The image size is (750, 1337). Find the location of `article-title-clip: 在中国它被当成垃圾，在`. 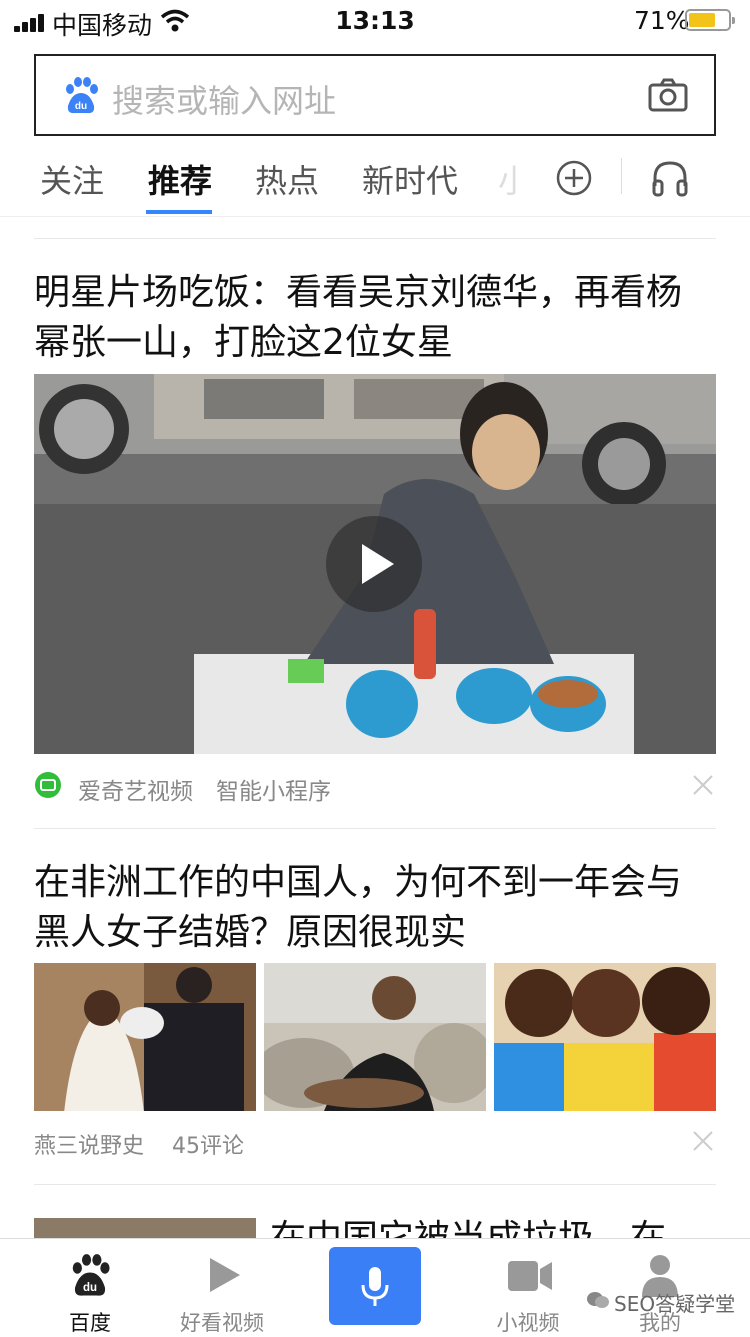

article-title-clip: 在中国它被当成垃圾，在 is located at coordinates (490, 1226).